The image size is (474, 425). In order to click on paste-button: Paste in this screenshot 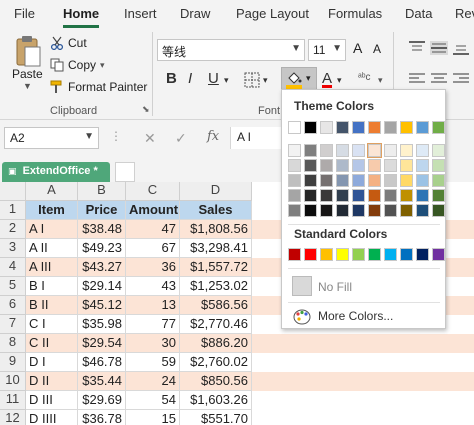, I will do `click(27, 74)`.